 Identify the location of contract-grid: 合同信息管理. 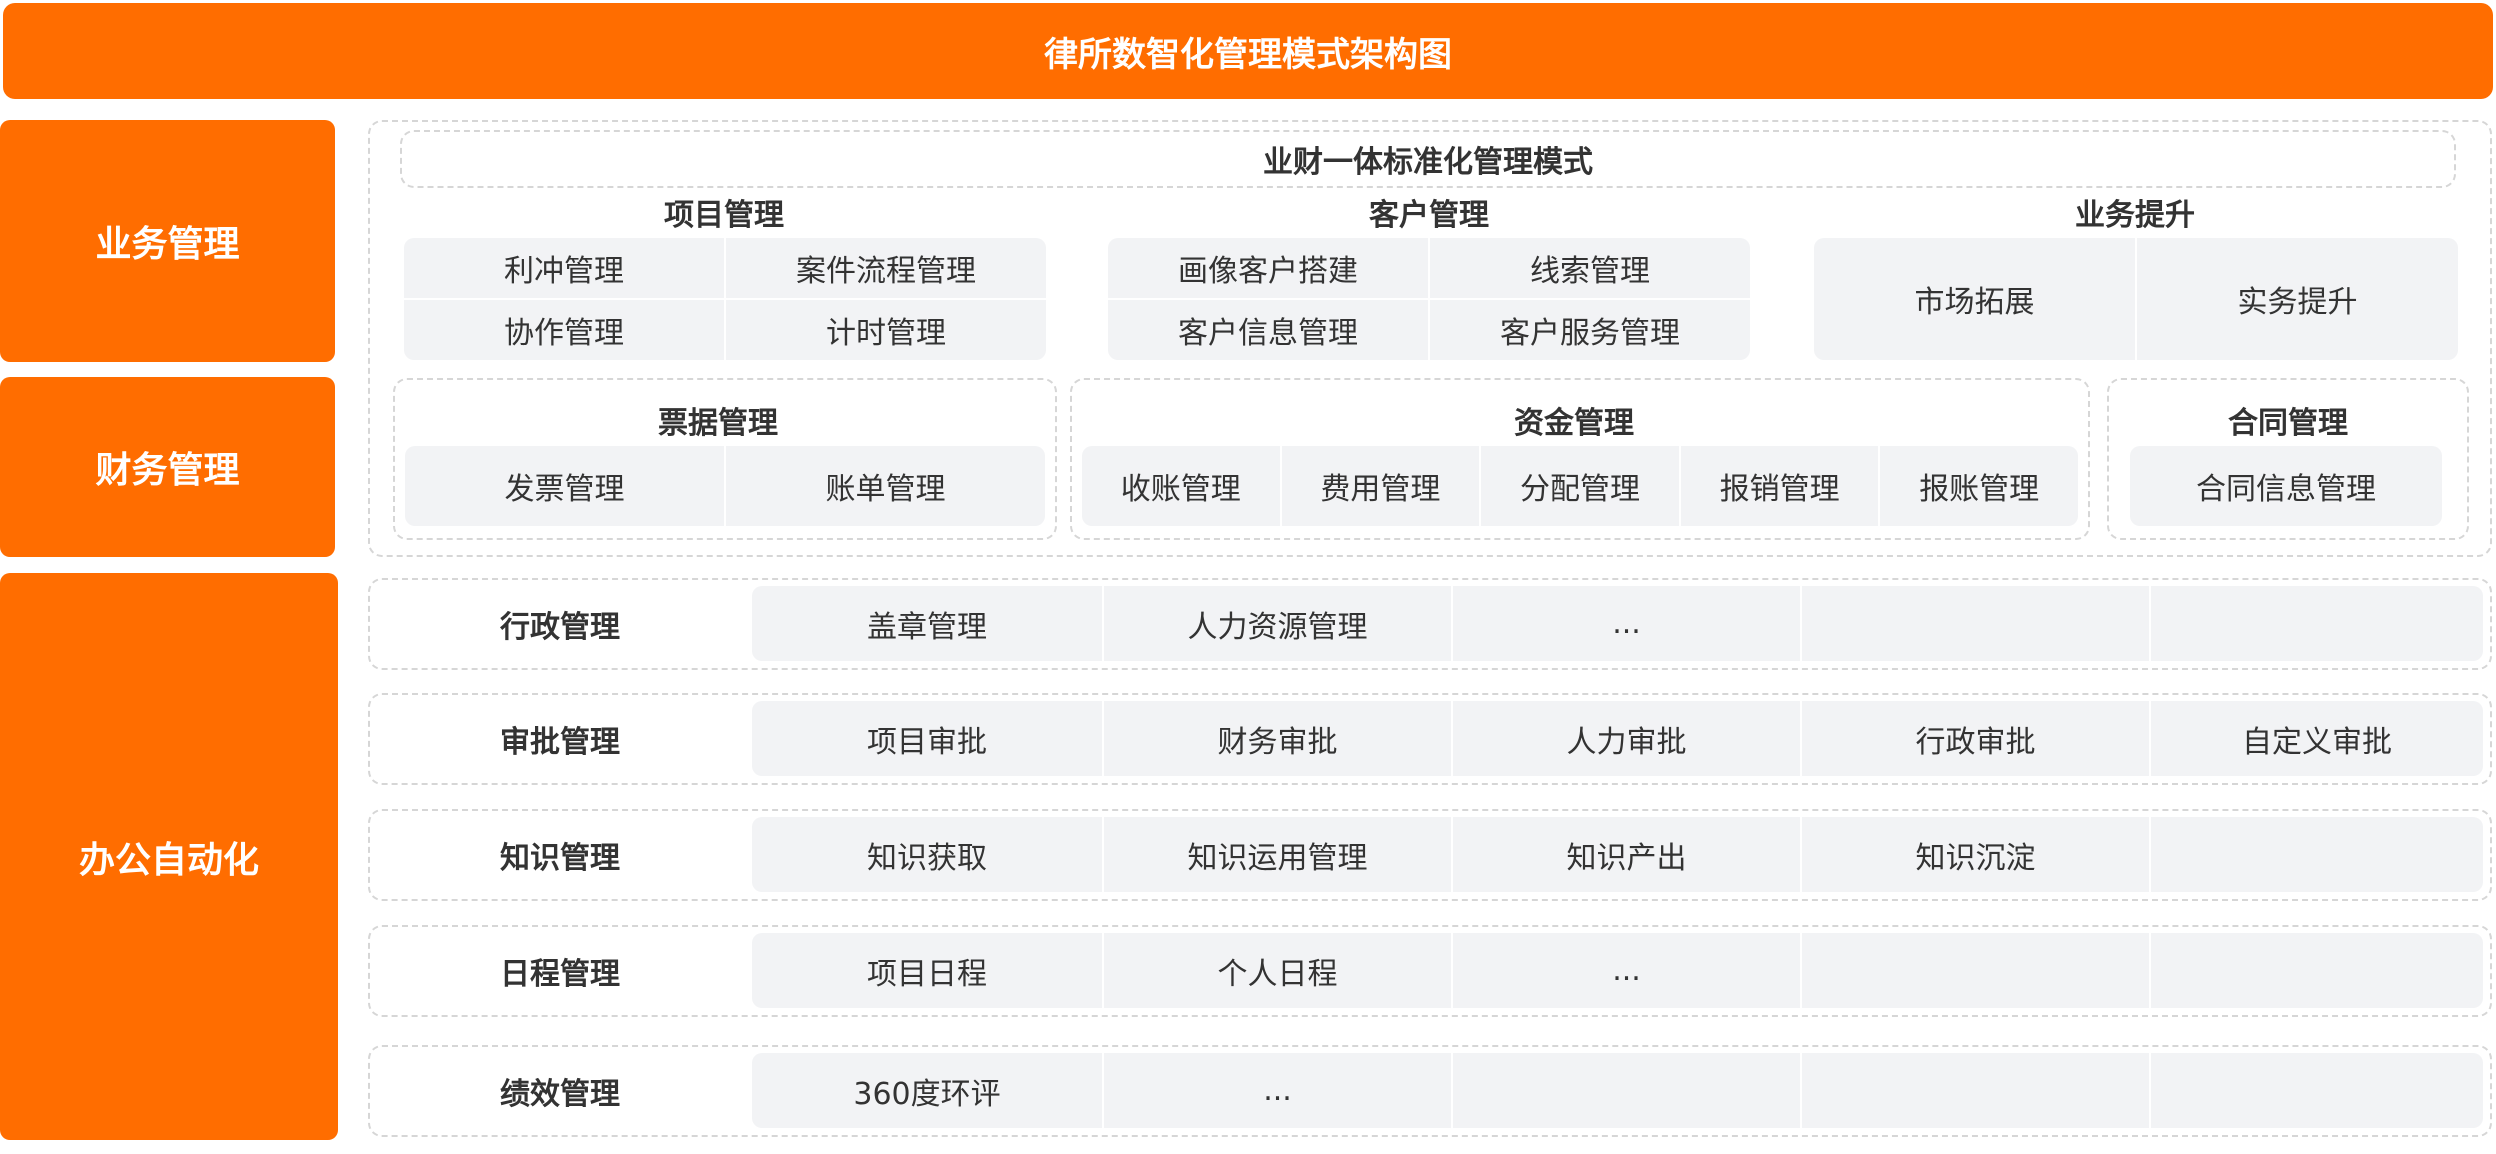
(2286, 486).